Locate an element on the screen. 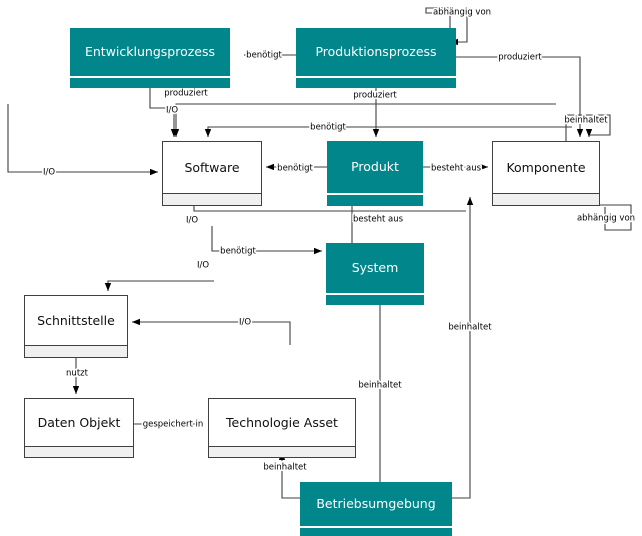 Image resolution: width=642 pixels, height=536 pixels. node-produkt: Produkt is located at coordinates (375, 173).